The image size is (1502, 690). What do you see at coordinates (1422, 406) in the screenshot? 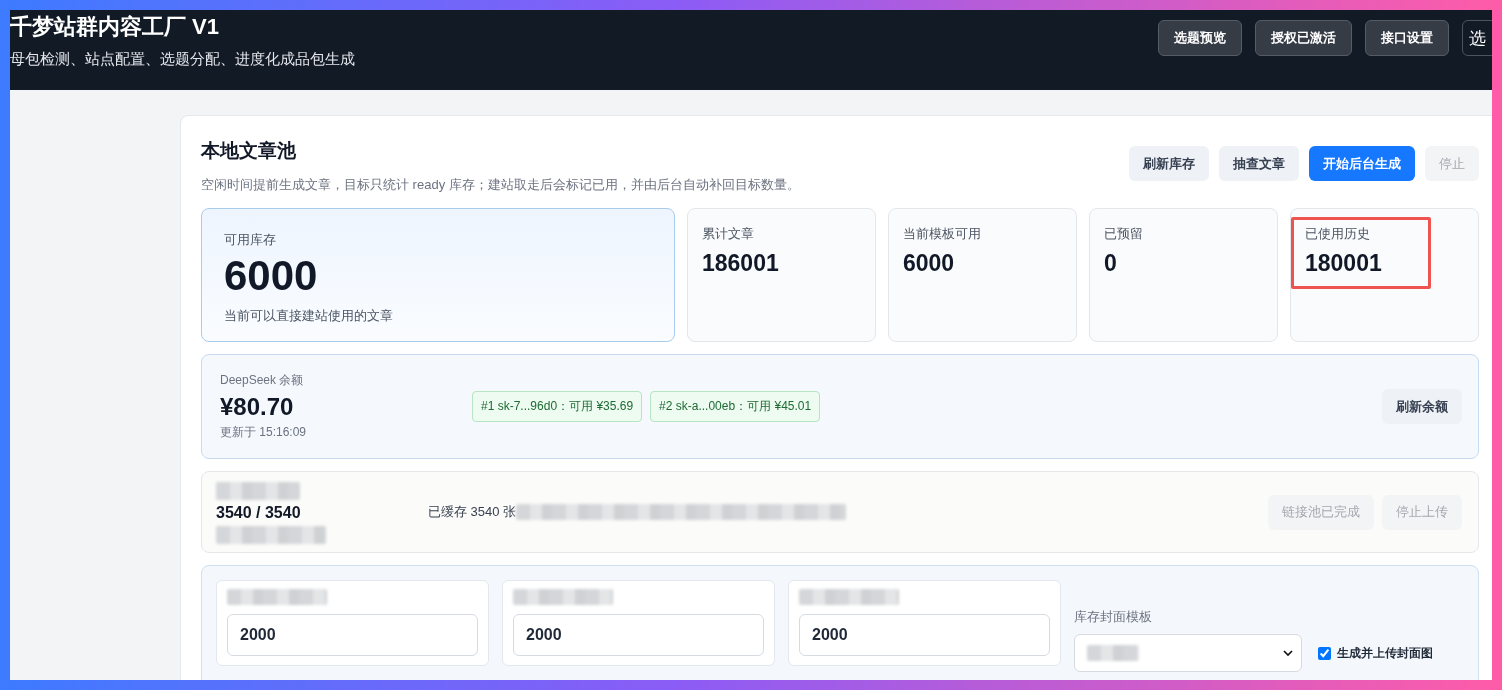
I see `refresh-balance-button: 刷新余额` at bounding box center [1422, 406].